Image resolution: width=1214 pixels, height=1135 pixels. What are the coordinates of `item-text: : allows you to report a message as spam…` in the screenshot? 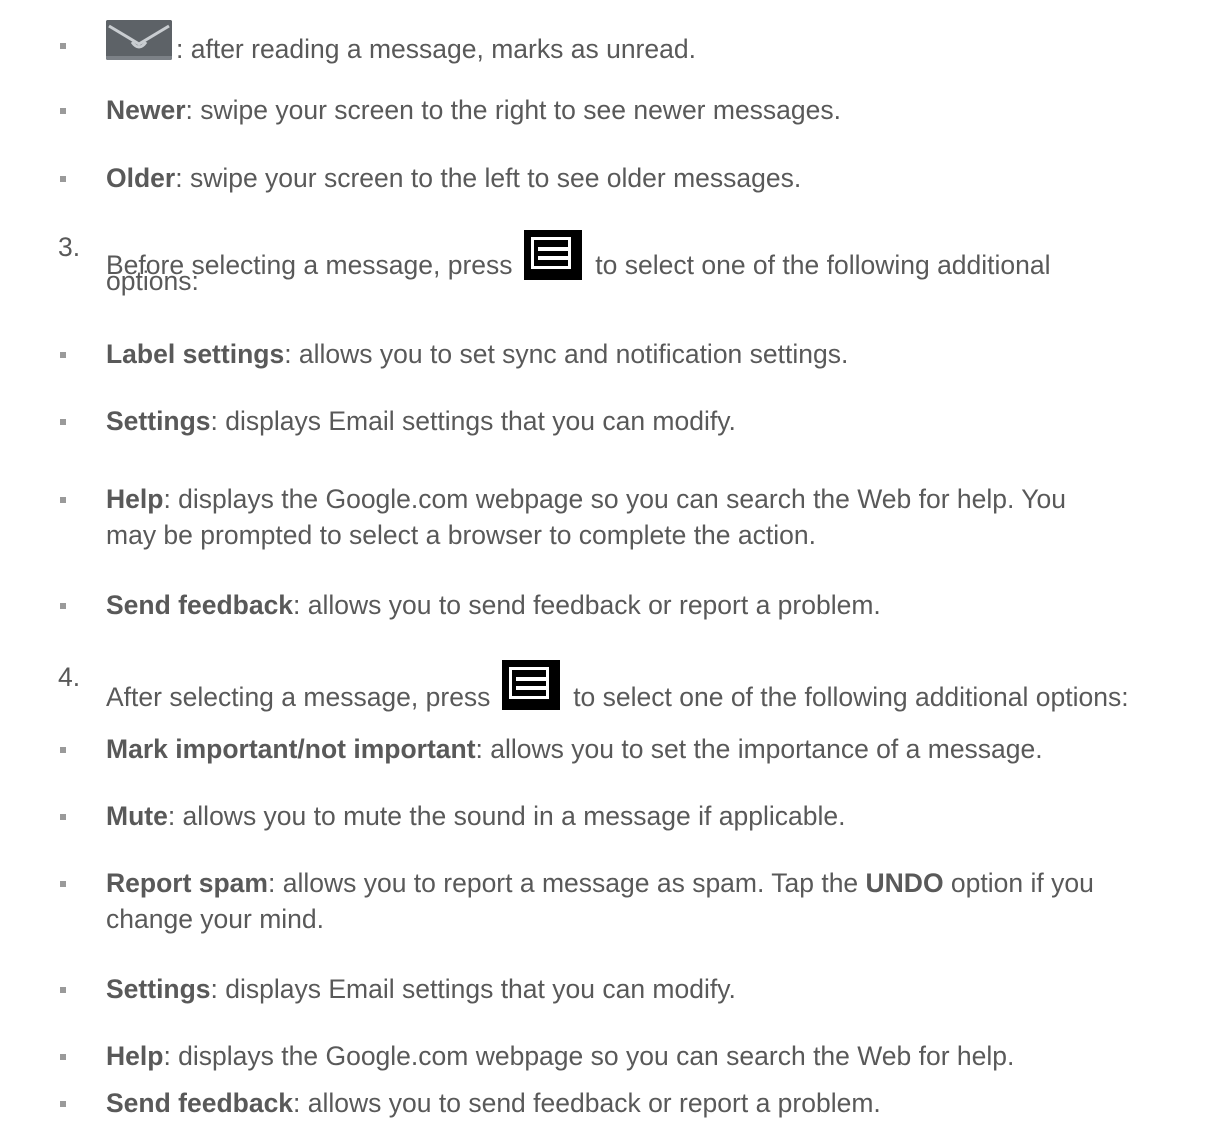 It's located at (566, 883).